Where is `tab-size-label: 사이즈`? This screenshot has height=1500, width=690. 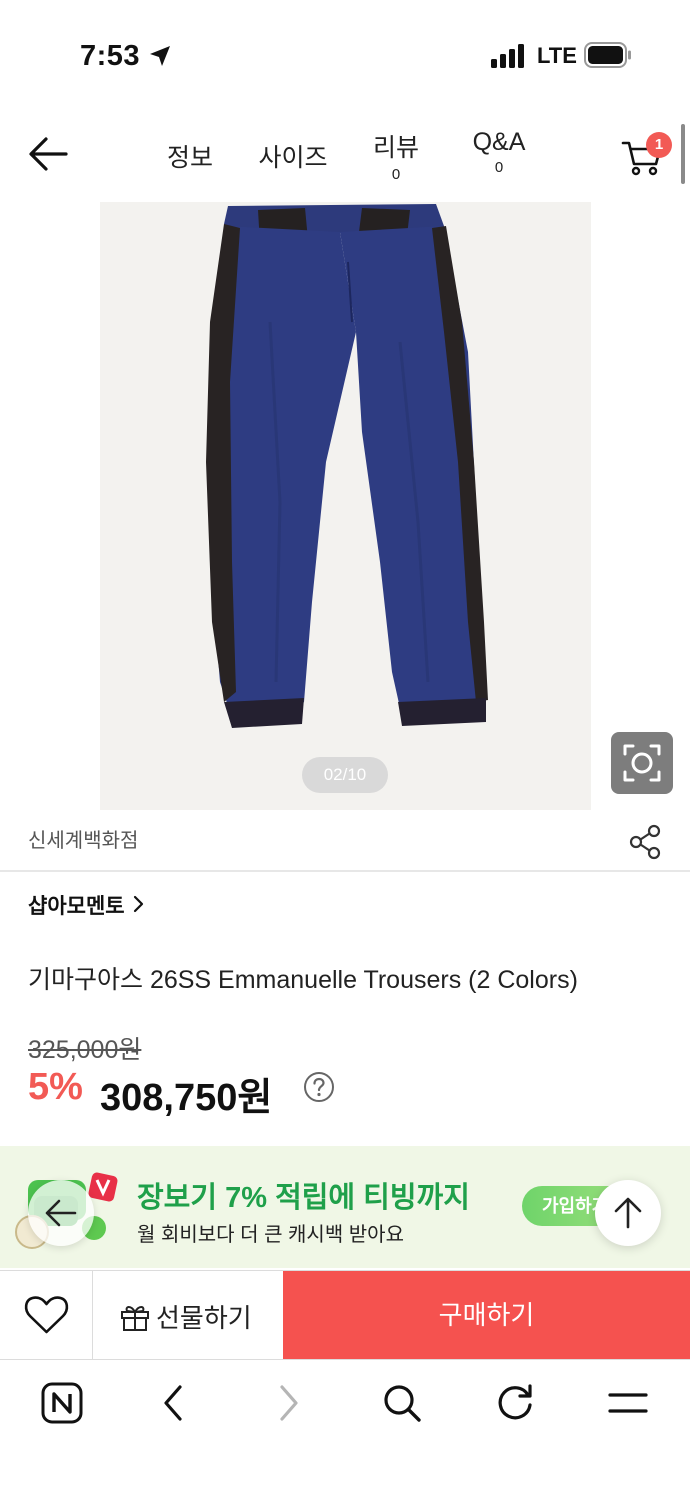
tab-size-label: 사이즈 is located at coordinates (293, 158).